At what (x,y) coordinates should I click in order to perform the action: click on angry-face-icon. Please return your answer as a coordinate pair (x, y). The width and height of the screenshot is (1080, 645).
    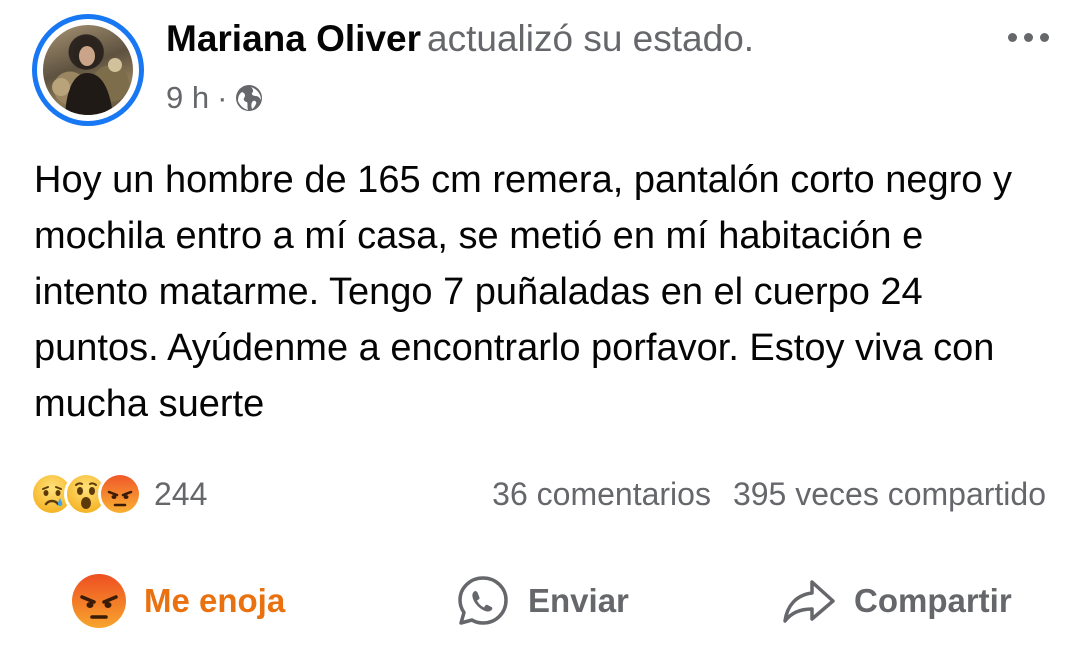
    Looking at the image, I should click on (99, 601).